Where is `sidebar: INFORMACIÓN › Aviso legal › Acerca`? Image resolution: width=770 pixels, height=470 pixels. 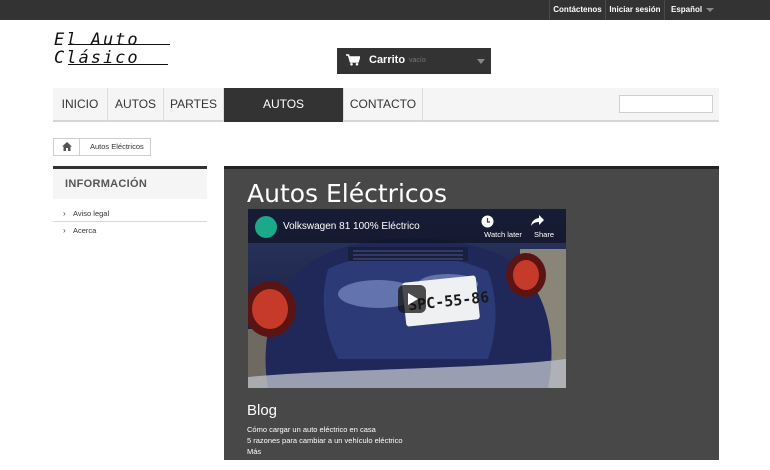
sidebar: INFORMACIÓN › Aviso legal › Acerca is located at coordinates (130, 202).